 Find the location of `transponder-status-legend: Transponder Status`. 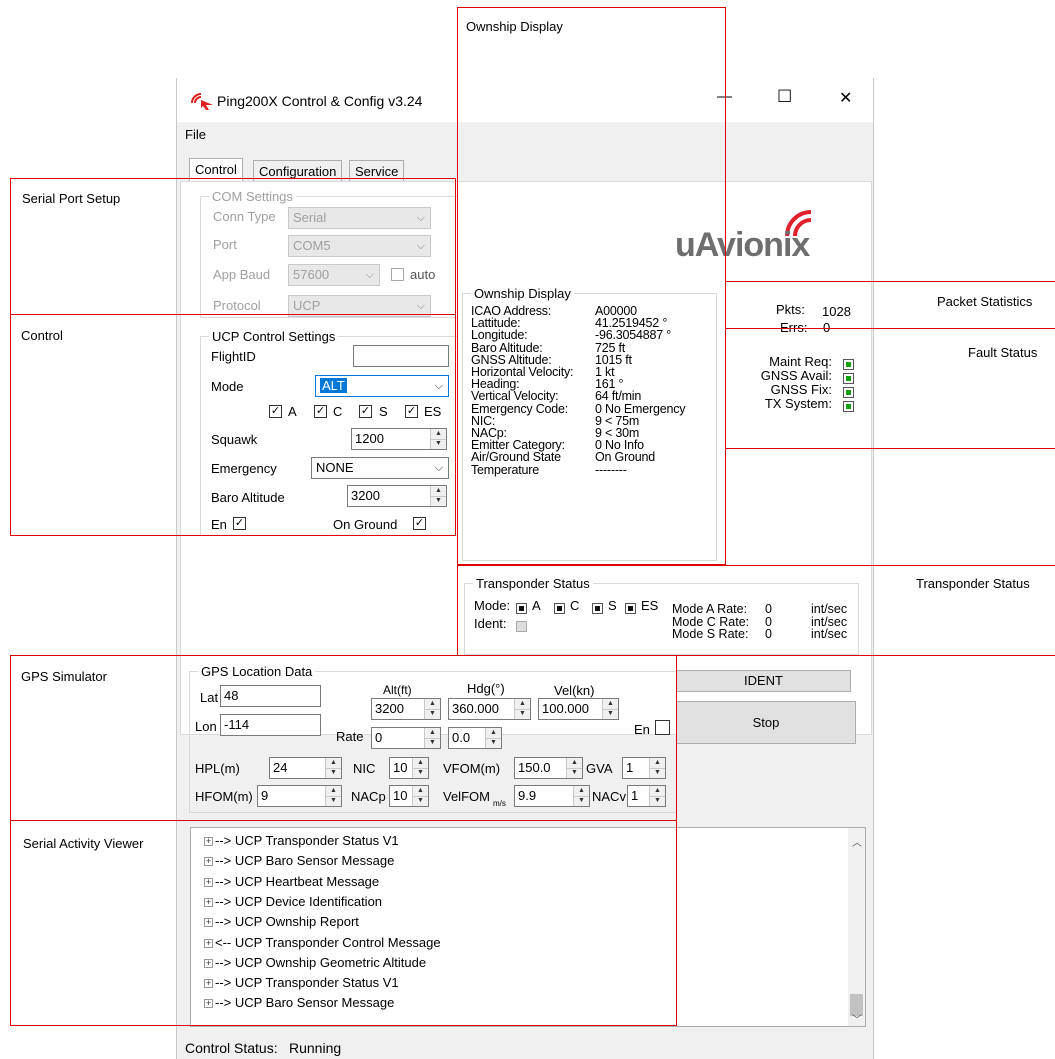

transponder-status-legend: Transponder Status is located at coordinates (533, 583).